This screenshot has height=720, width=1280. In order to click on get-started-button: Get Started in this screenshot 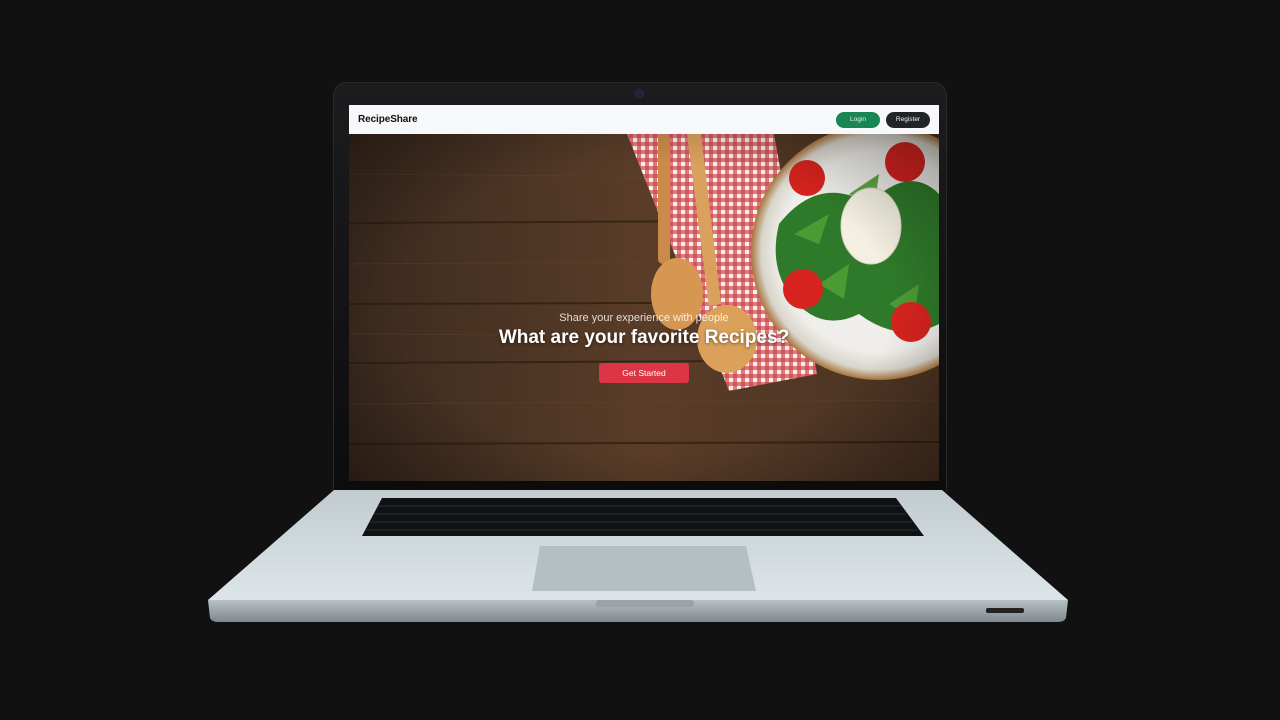, I will do `click(644, 373)`.